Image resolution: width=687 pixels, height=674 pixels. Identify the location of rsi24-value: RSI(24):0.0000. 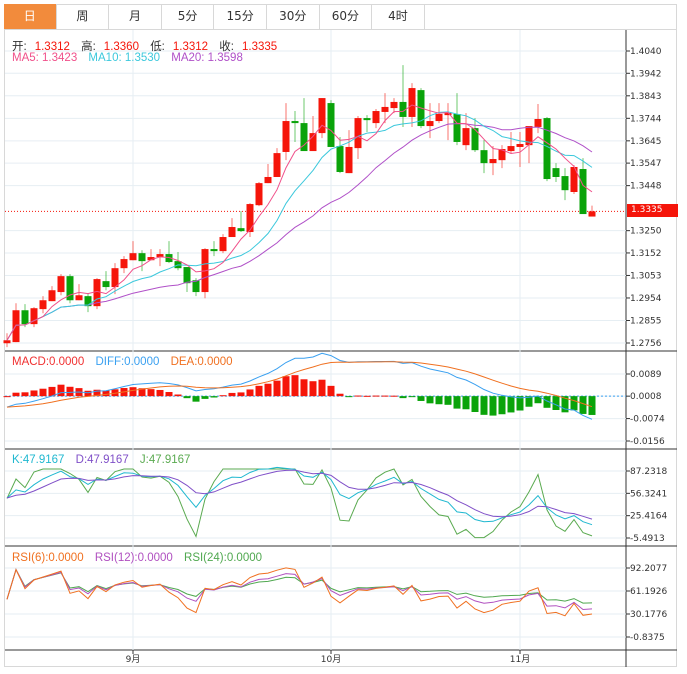
(223, 558).